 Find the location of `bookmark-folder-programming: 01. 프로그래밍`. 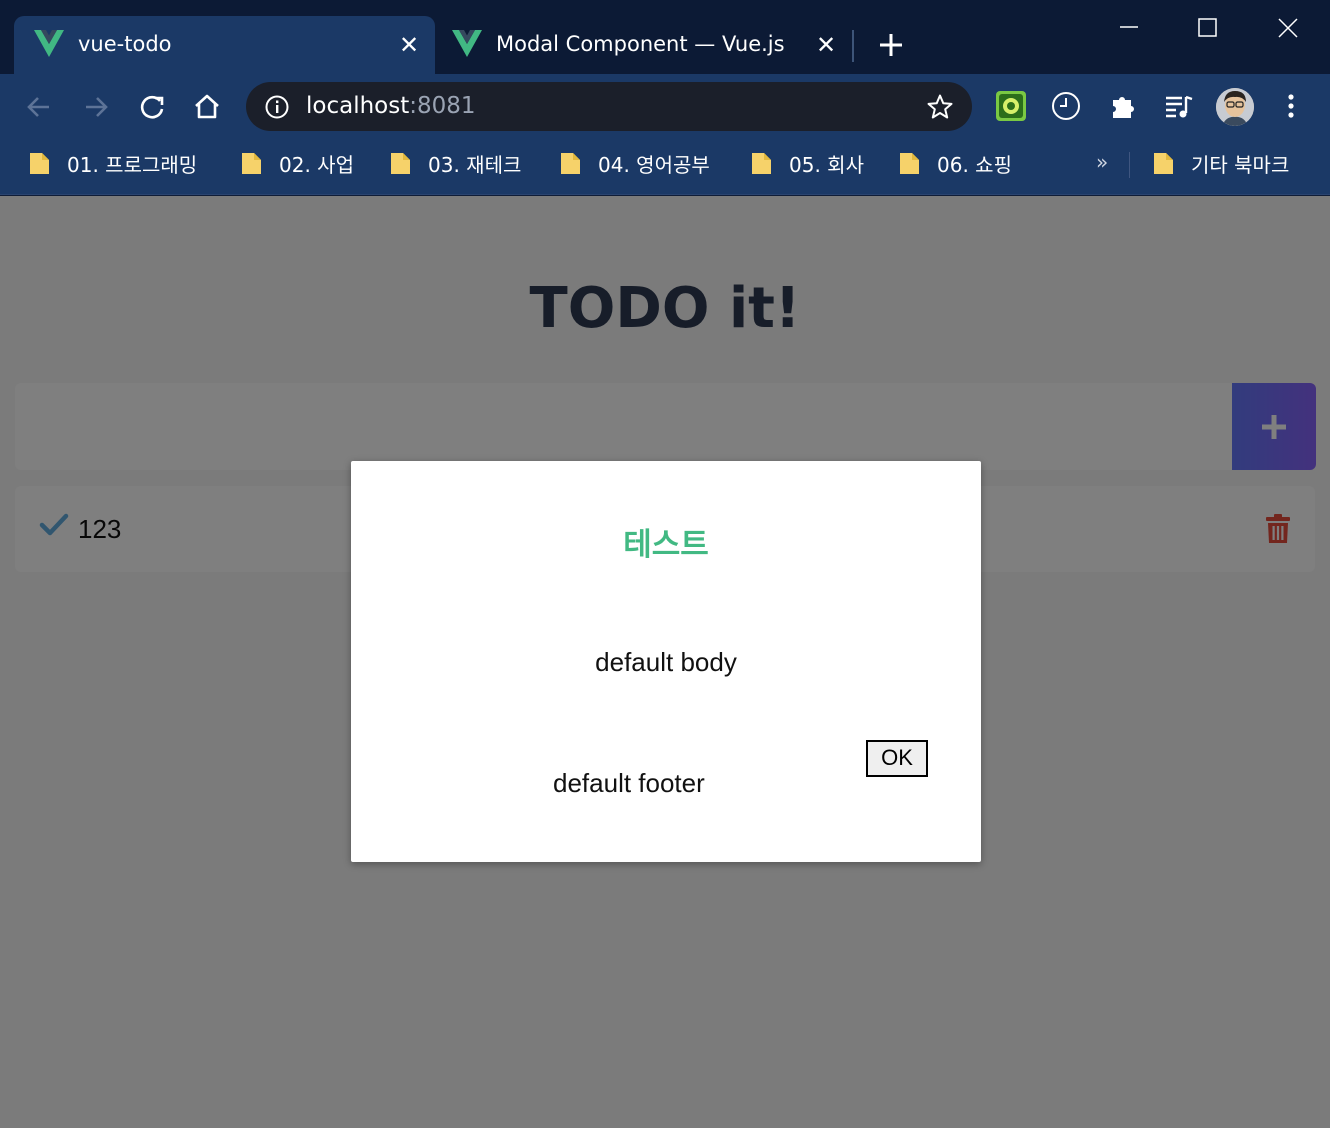

bookmark-folder-programming: 01. 프로그래밍 is located at coordinates (113, 163).